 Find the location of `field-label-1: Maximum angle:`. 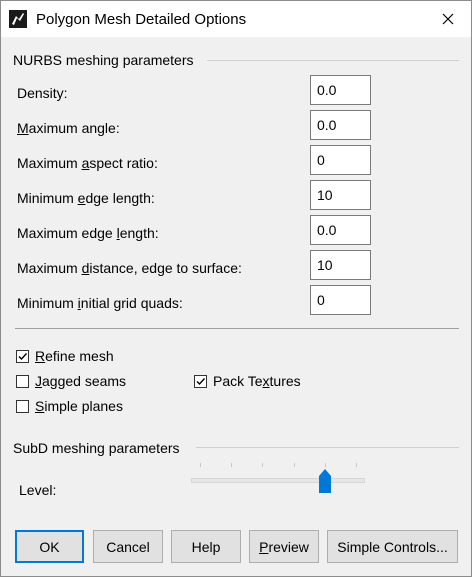

field-label-1: Maximum angle: is located at coordinates (68, 128).